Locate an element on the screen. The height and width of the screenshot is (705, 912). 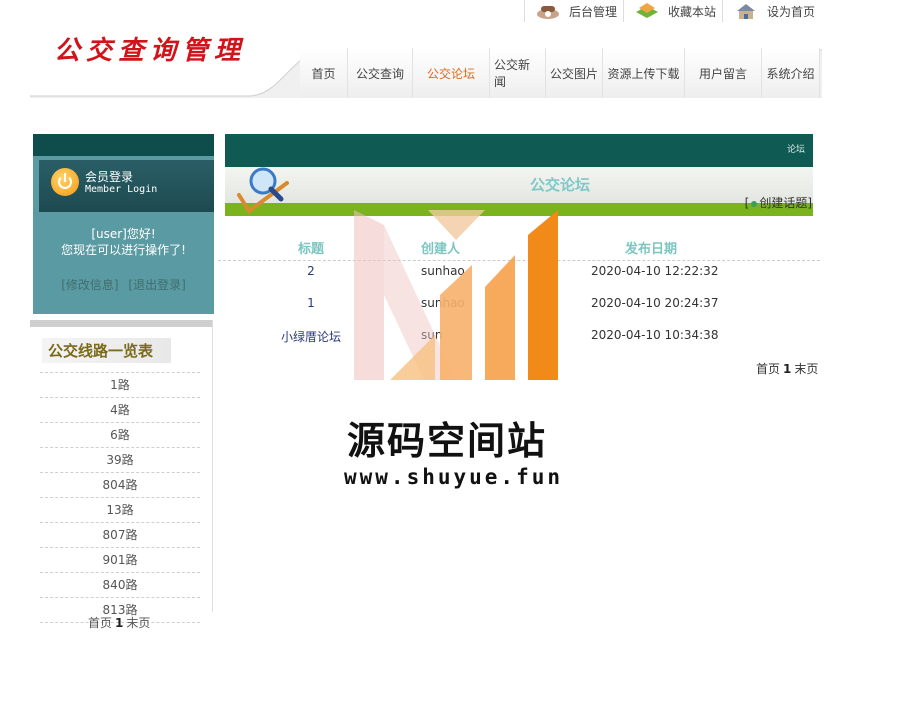
route-item: 840路 is located at coordinates (120, 585).